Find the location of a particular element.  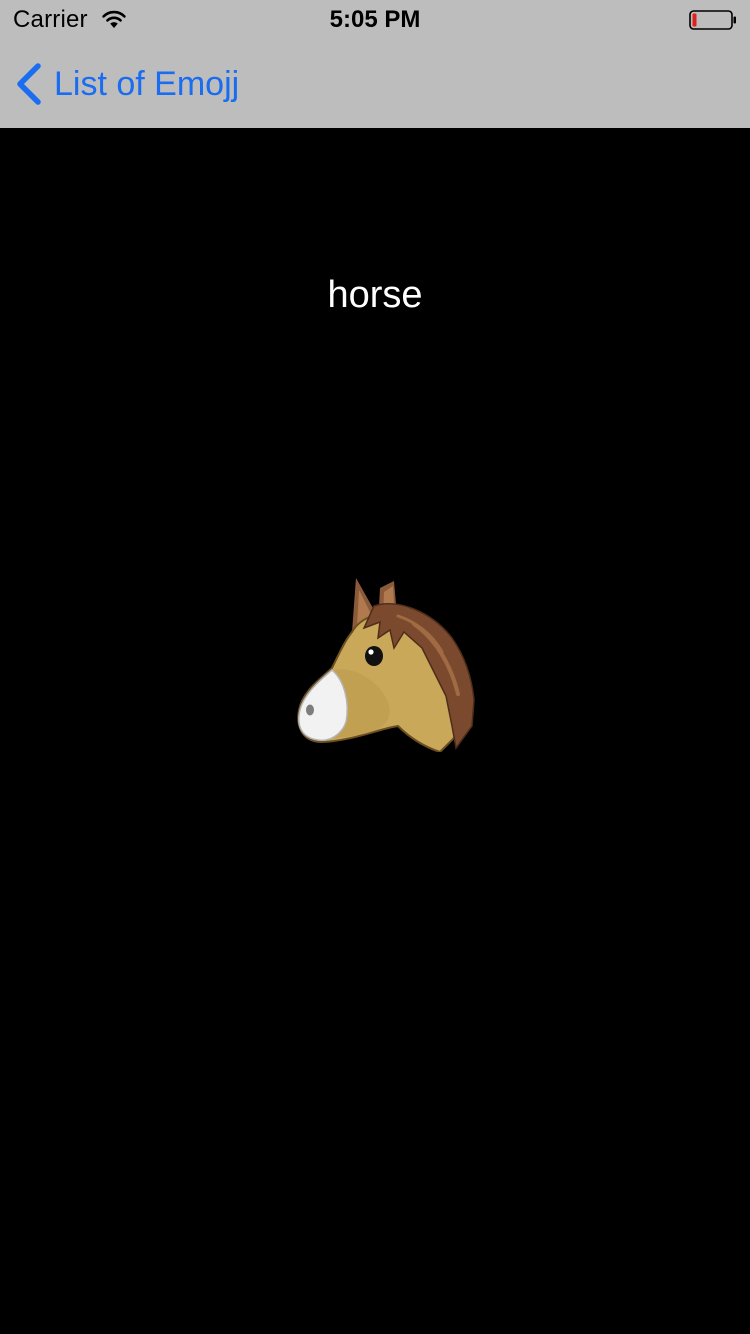

status-bar: Carrier 5:05 PM is located at coordinates (375, 20).